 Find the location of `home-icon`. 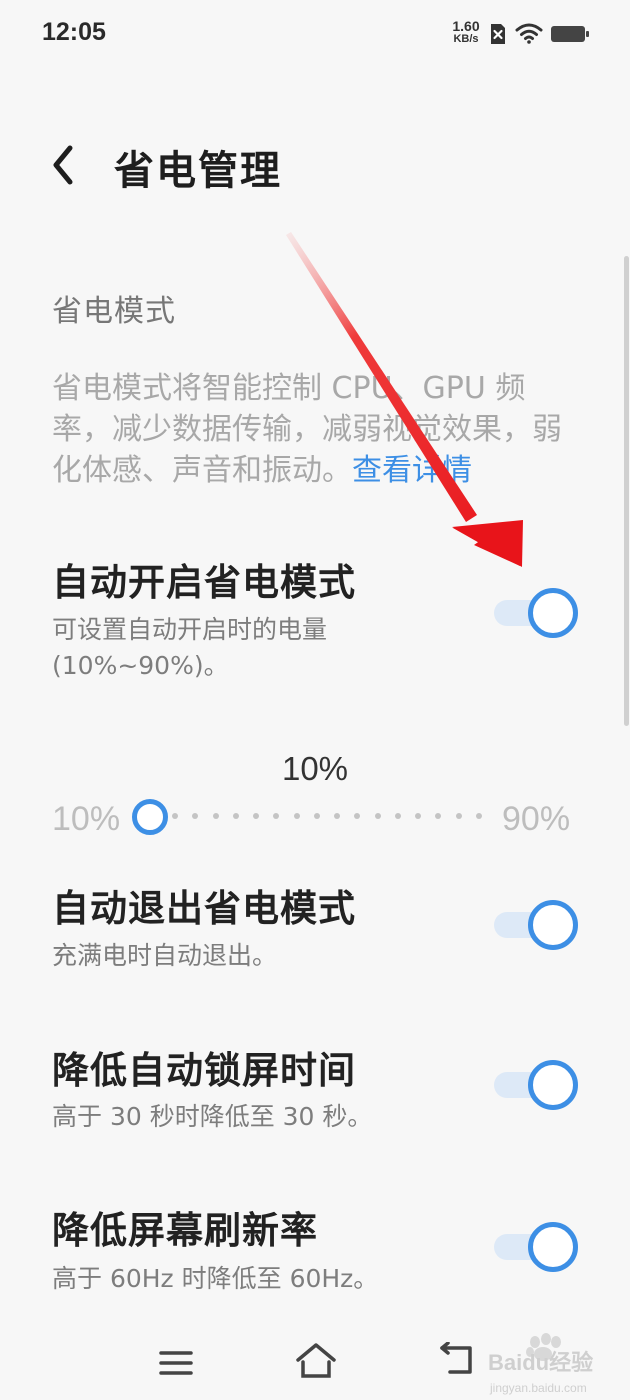

home-icon is located at coordinates (316, 1360).